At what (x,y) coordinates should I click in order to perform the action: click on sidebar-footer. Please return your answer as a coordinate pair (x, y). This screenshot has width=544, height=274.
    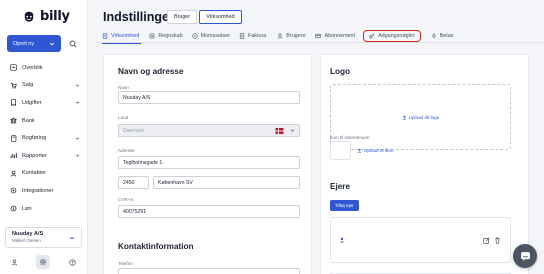
    Looking at the image, I should click on (44, 262).